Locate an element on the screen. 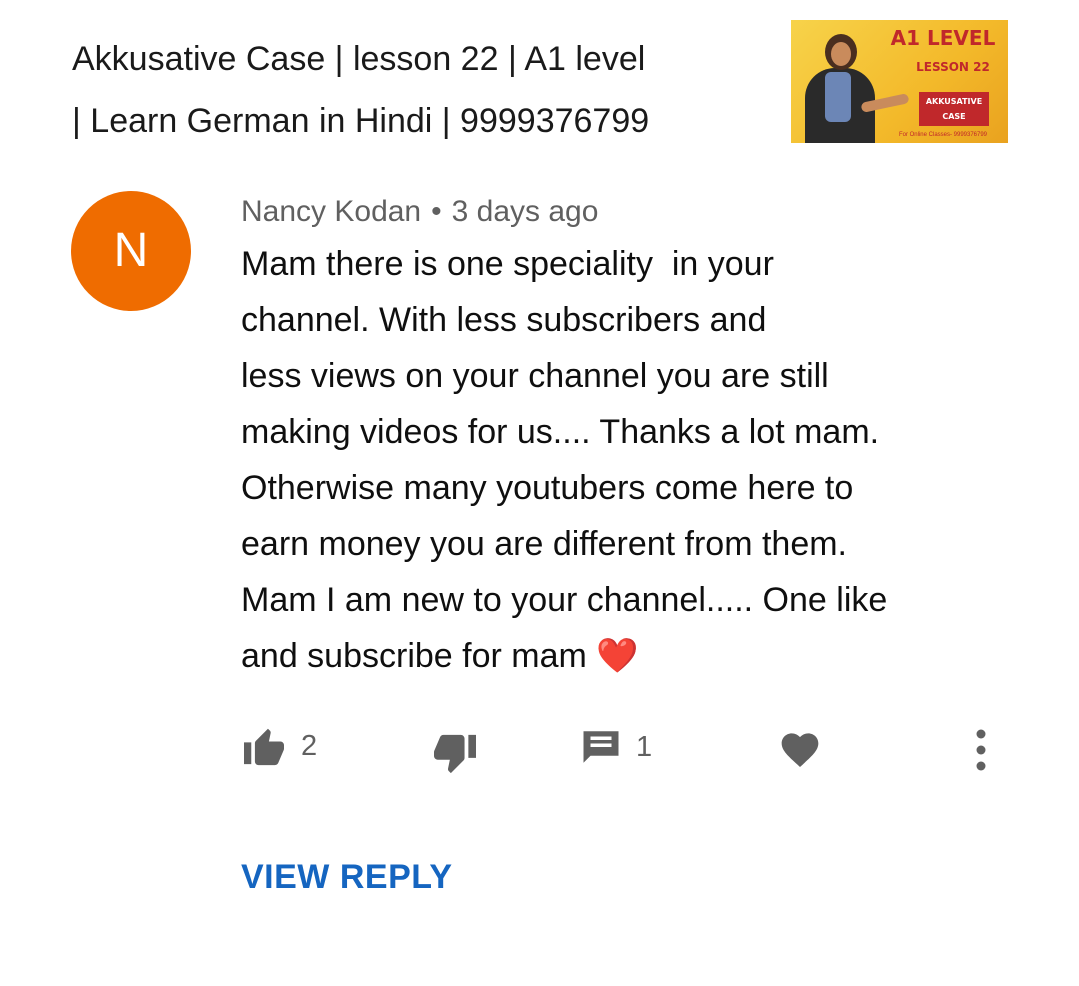 Image resolution: width=1079 pixels, height=986 pixels. like-button: 2 is located at coordinates (279, 746).